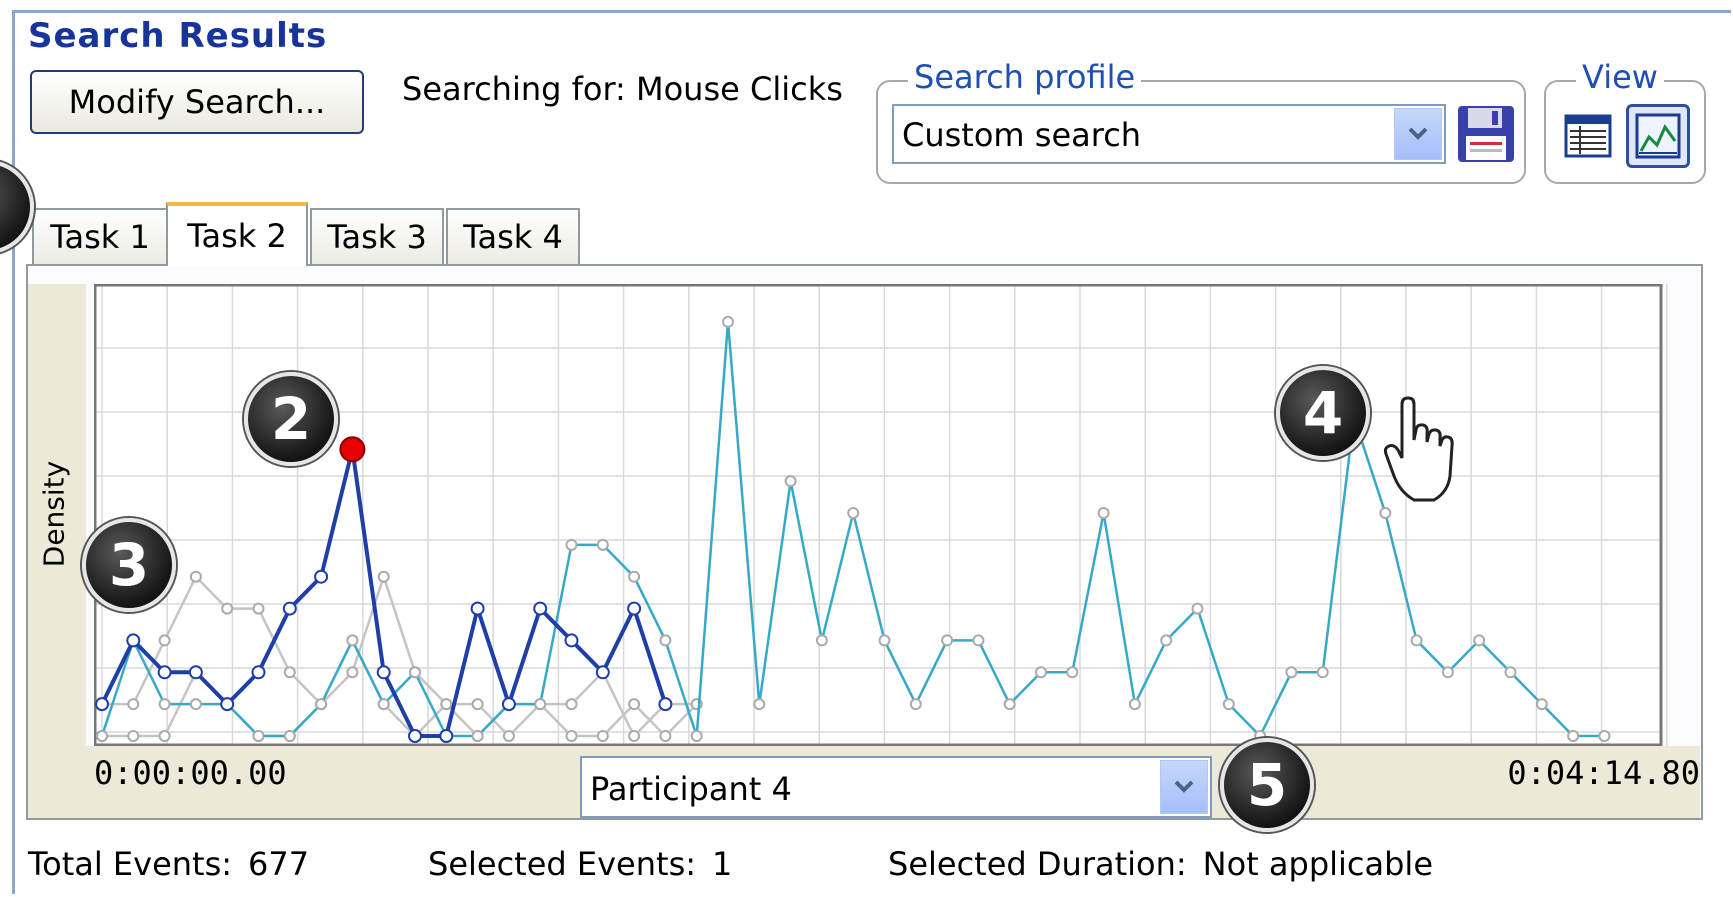  I want to click on table-view-button, so click(1588, 136).